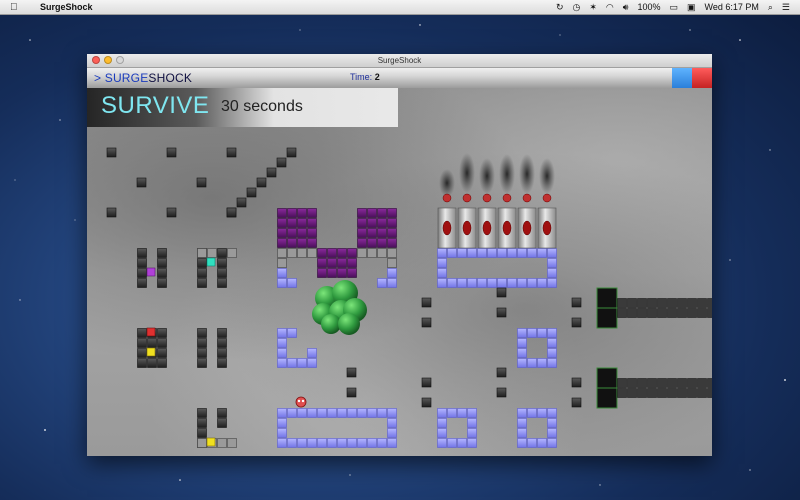 The height and width of the screenshot is (500, 800). I want to click on window-title: SurgeShock, so click(399, 60).